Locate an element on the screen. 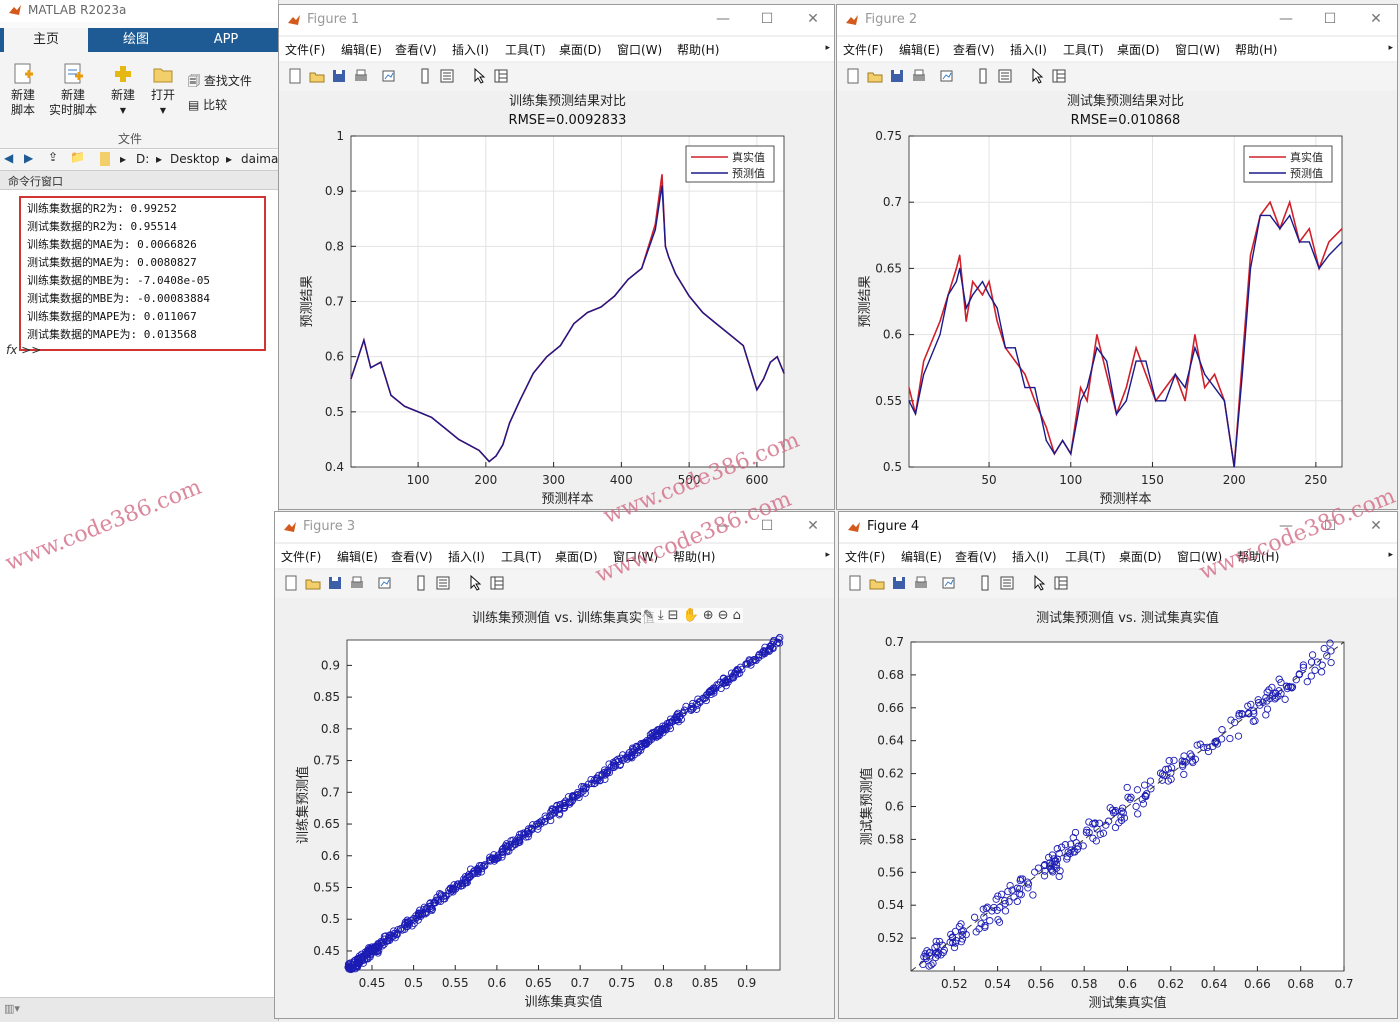  pan-icon: ✋ is located at coordinates (691, 615).